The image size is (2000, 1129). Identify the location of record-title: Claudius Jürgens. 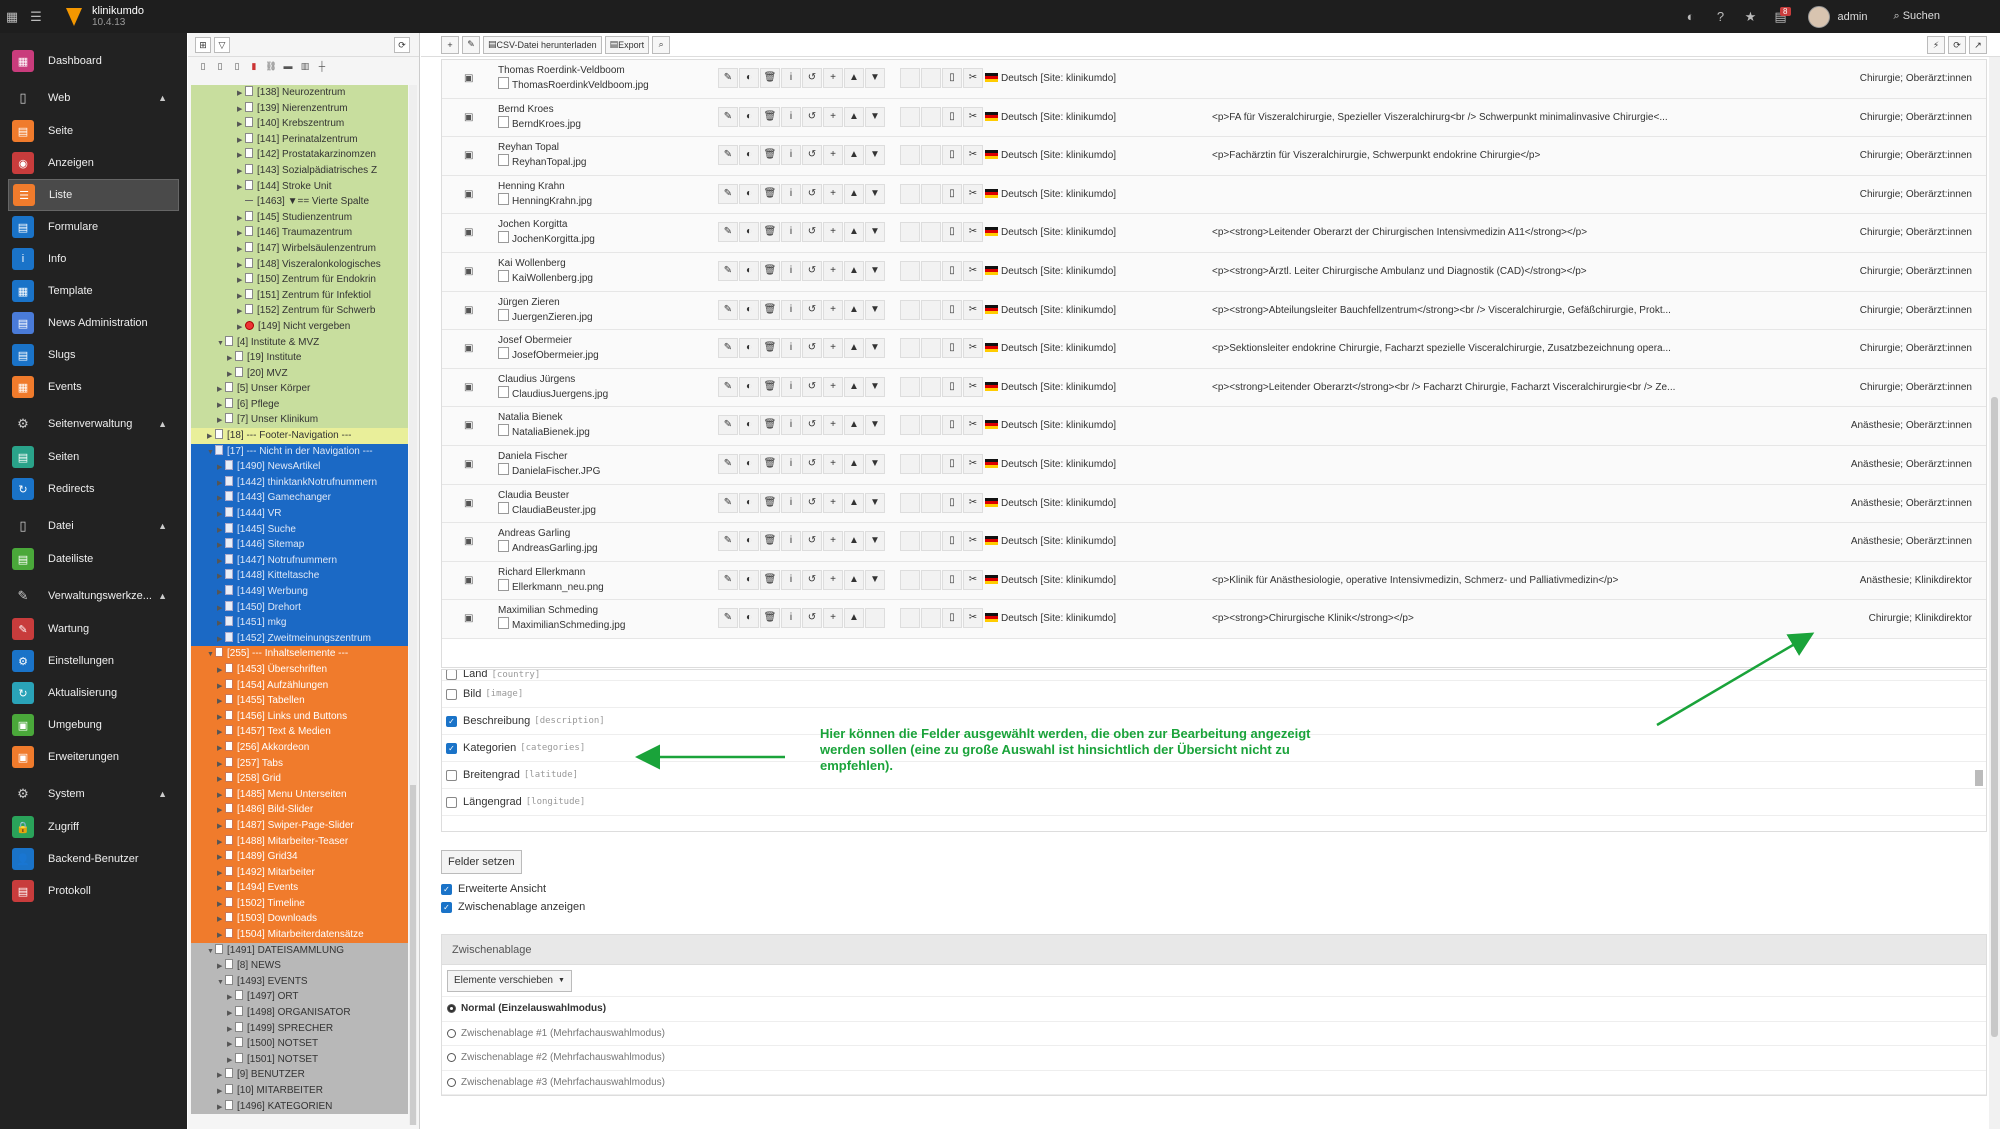
(536, 379).